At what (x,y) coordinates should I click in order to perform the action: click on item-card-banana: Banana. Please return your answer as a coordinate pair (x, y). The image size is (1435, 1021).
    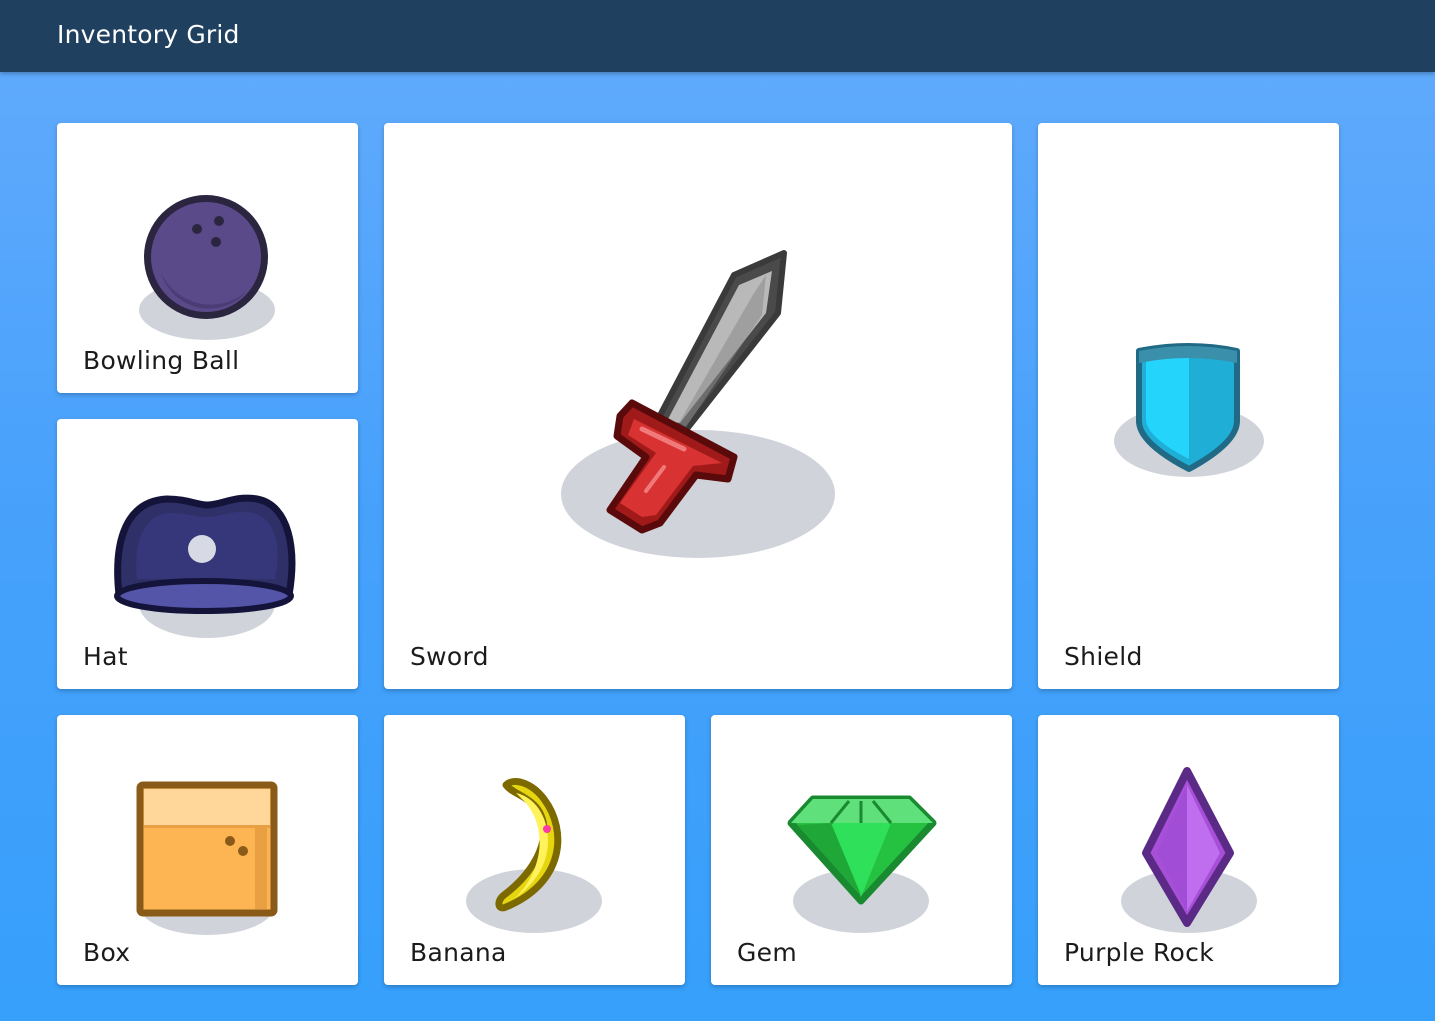
    Looking at the image, I should click on (534, 850).